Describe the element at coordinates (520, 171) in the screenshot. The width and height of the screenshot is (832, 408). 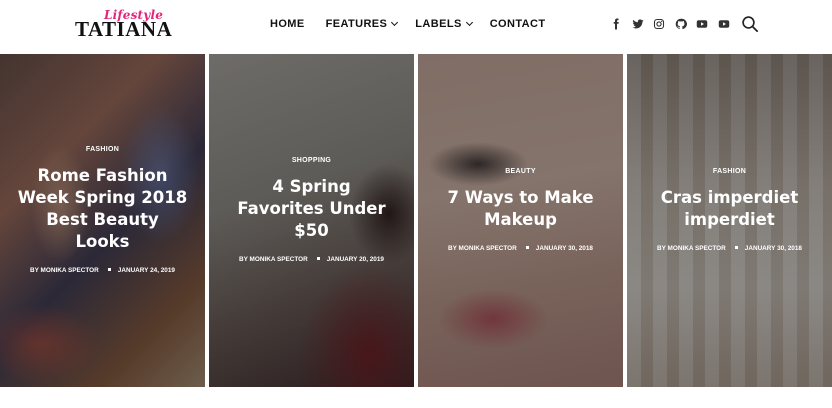
I see `post-category: BEAUTY` at that location.